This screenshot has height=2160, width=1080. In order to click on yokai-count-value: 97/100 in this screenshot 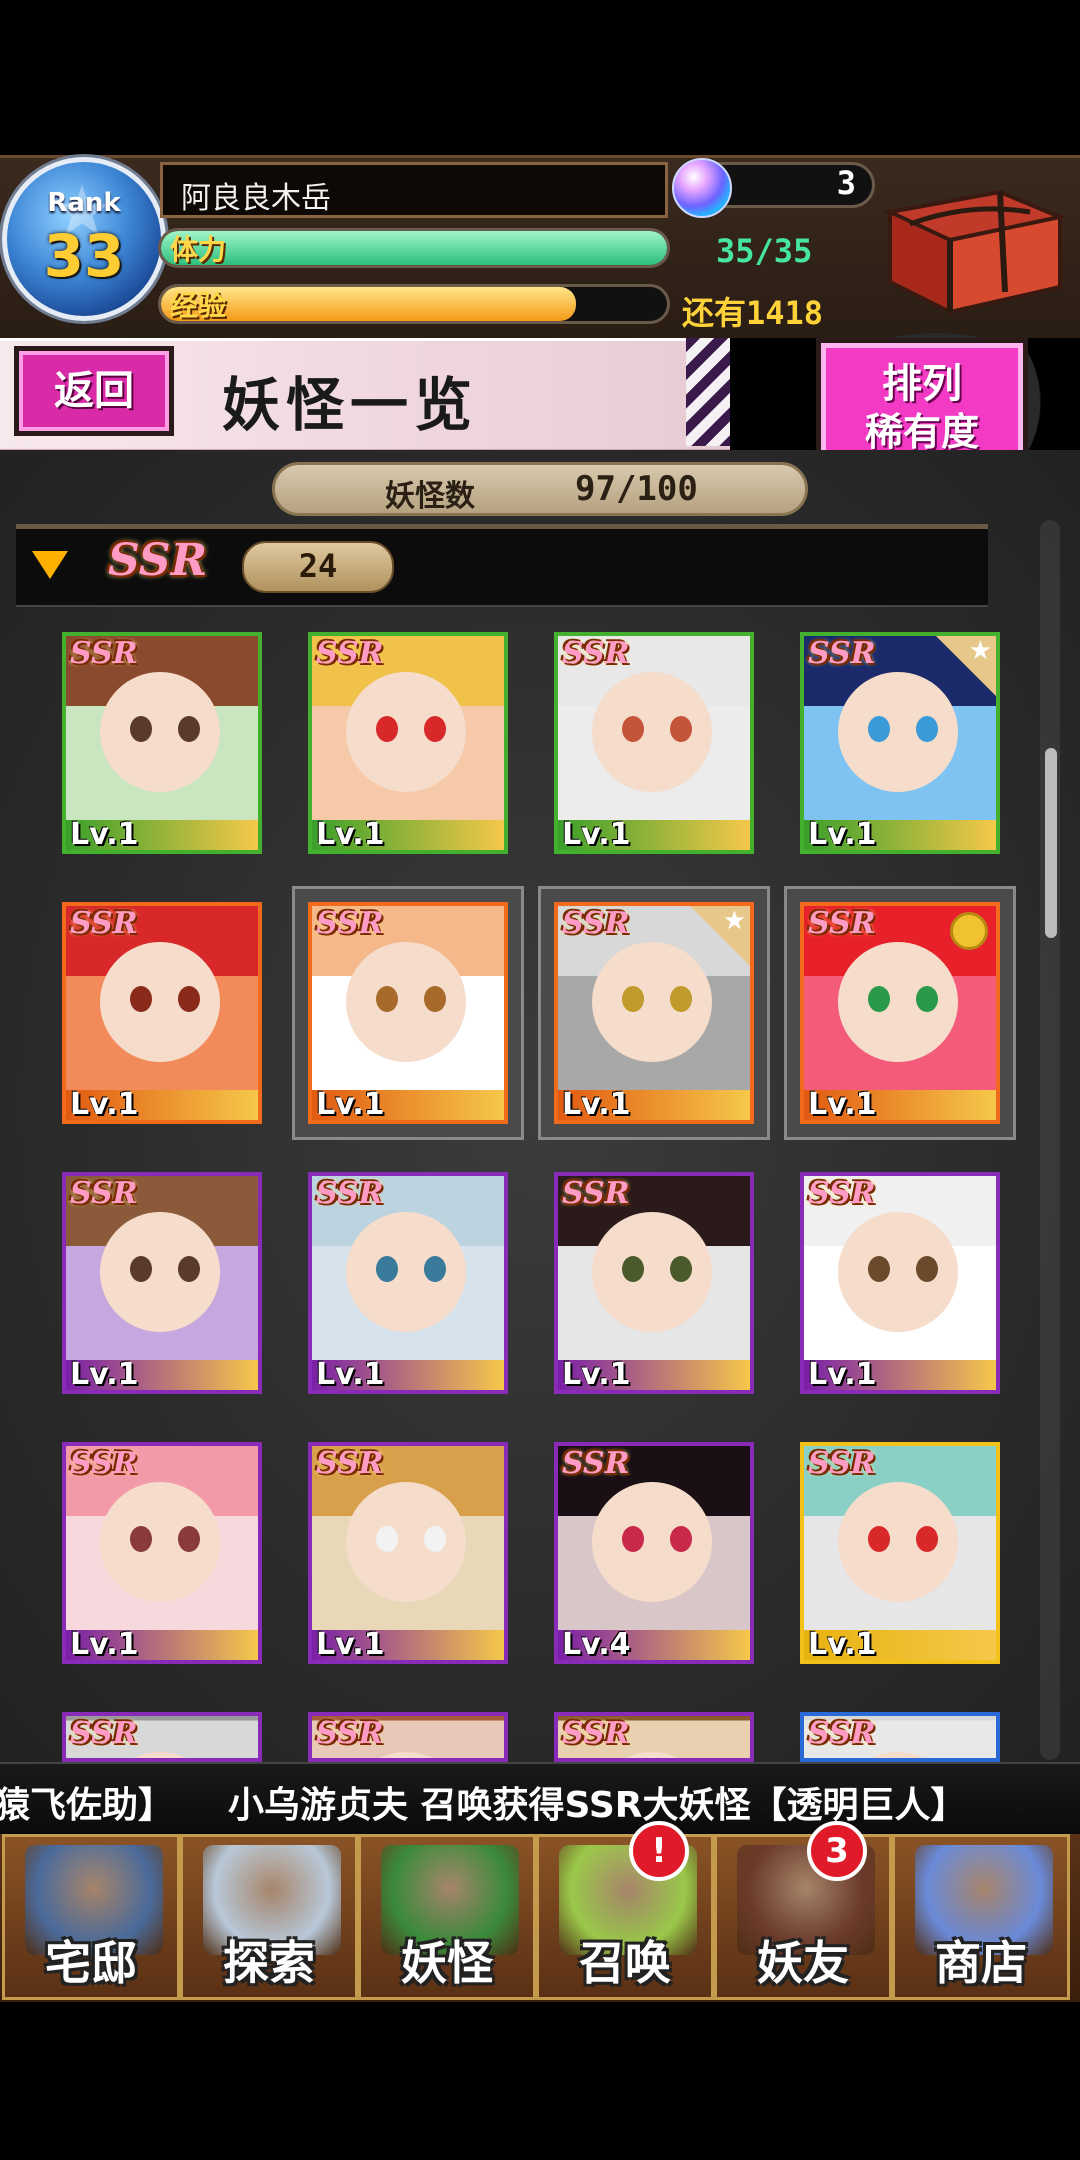, I will do `click(636, 489)`.